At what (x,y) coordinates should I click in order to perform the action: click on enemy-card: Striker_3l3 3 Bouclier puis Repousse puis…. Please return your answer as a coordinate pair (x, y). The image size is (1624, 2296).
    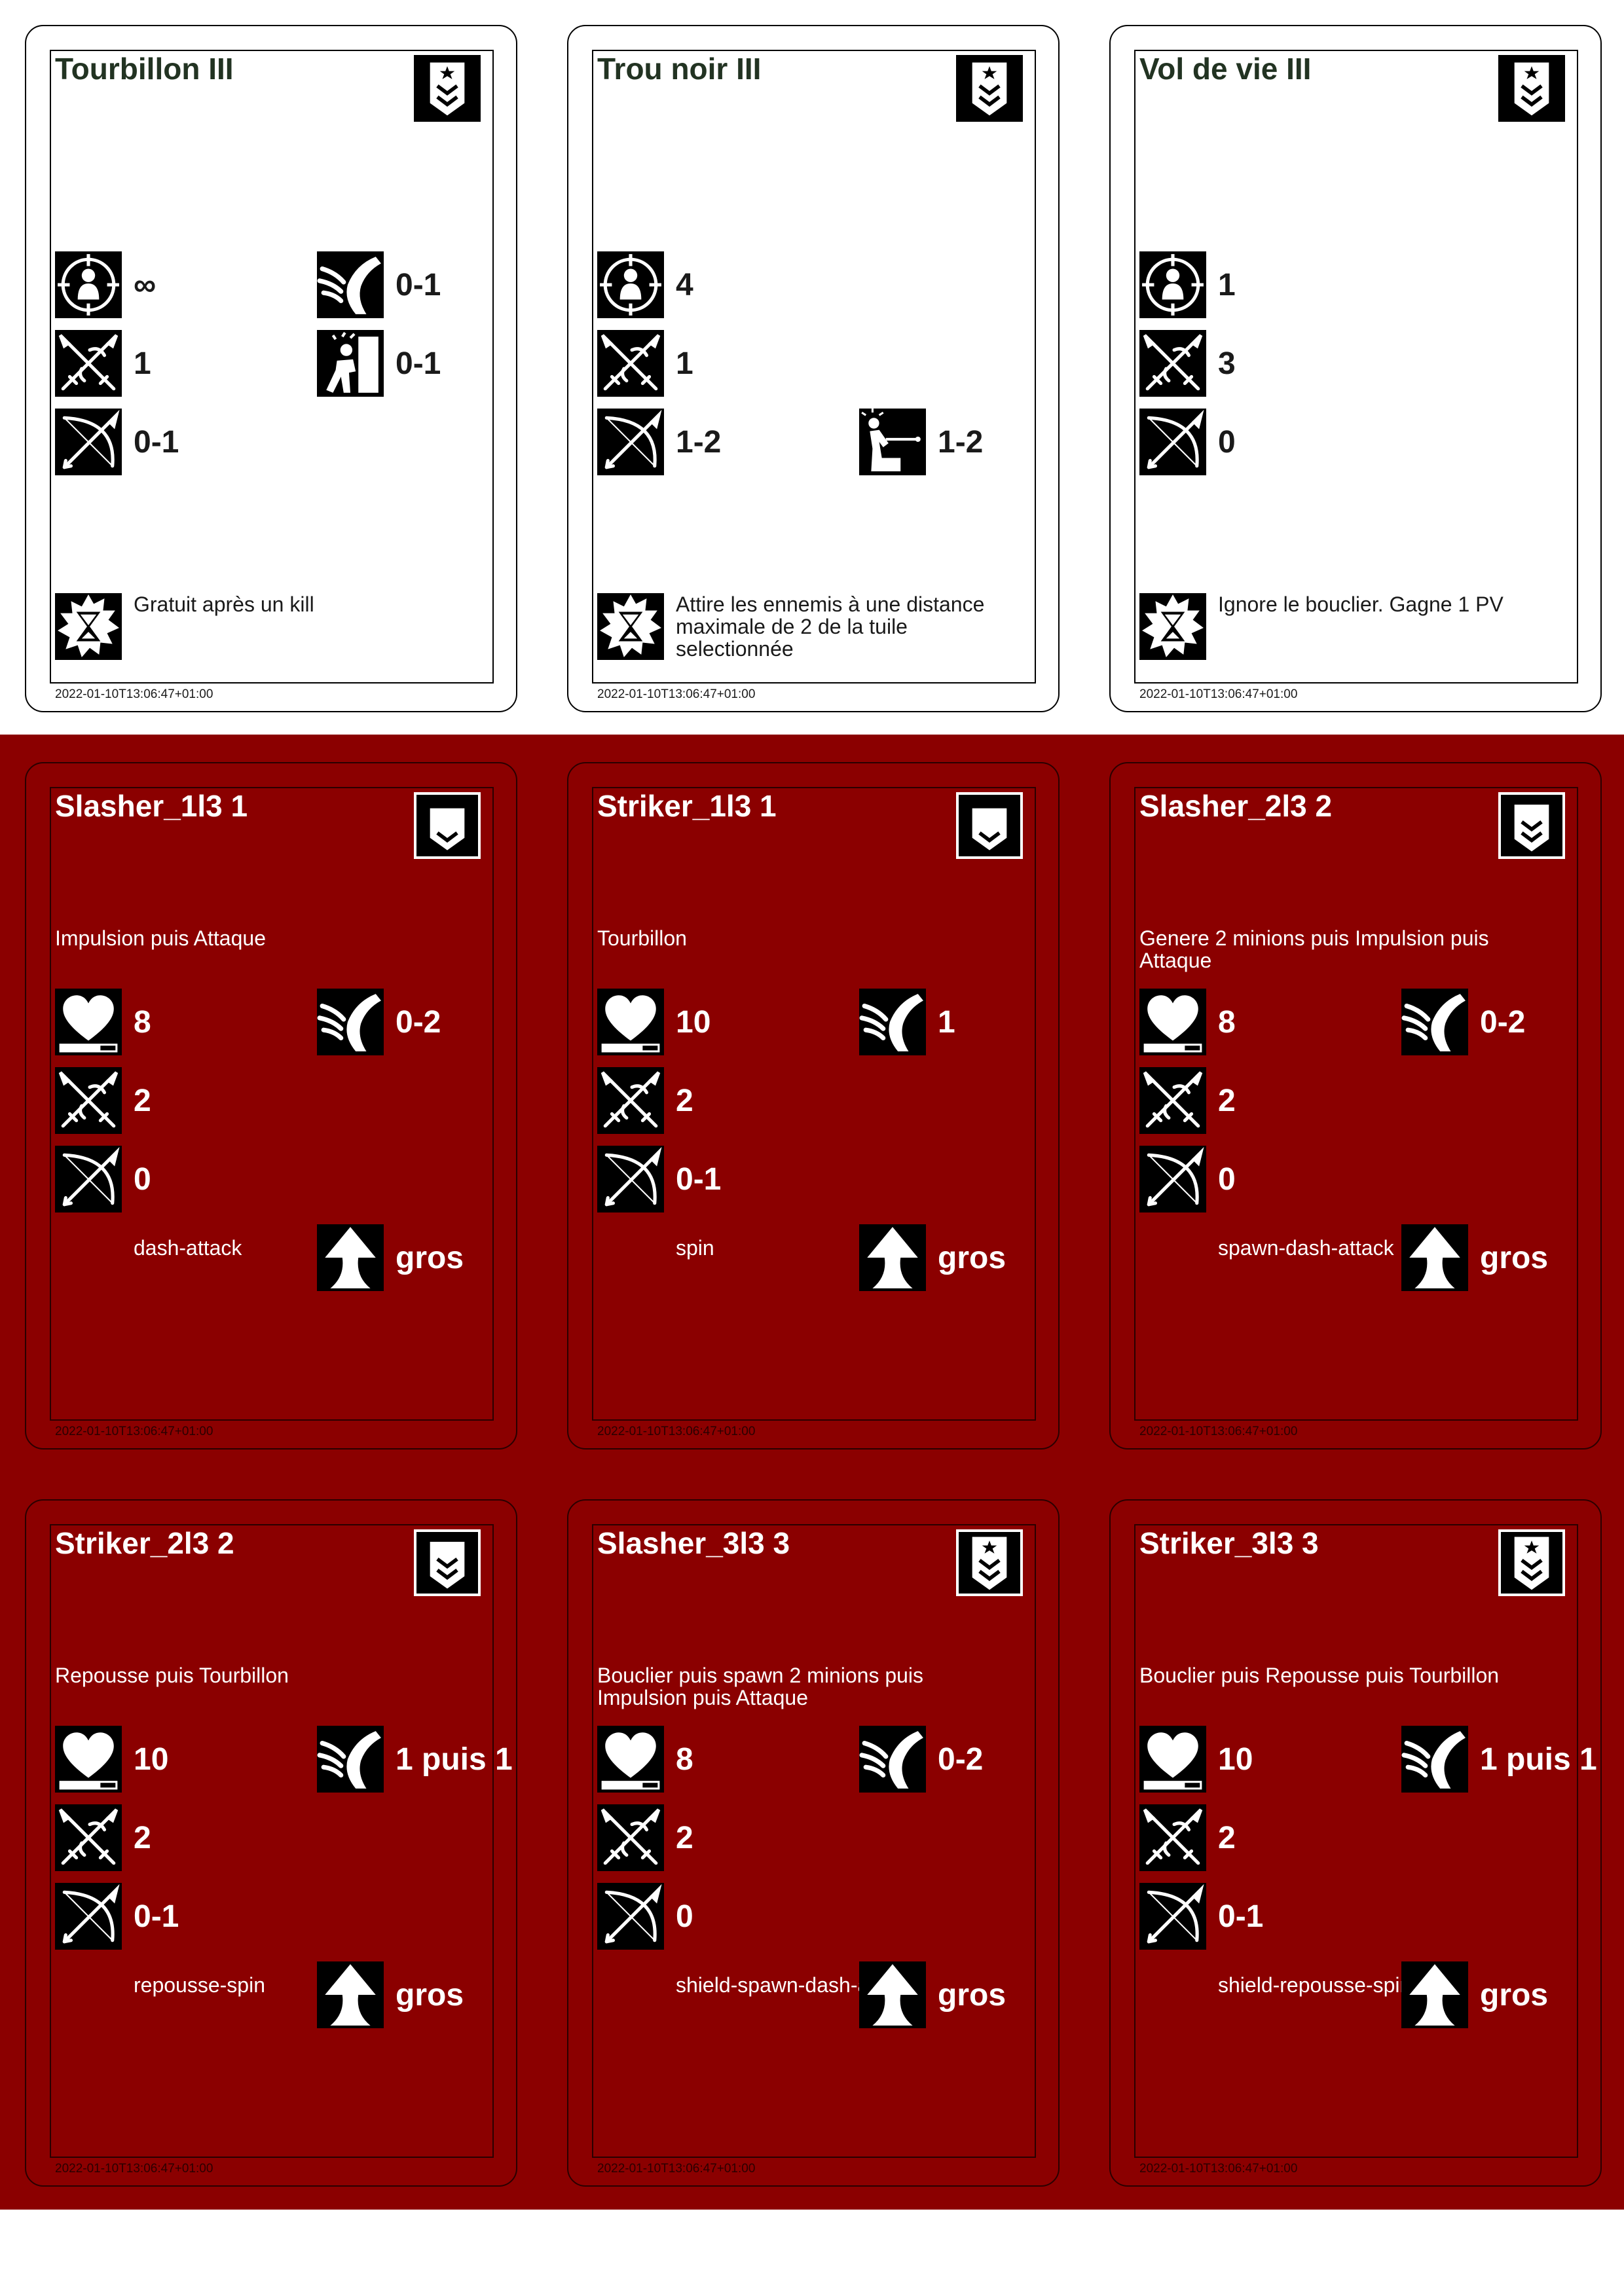
    Looking at the image, I should click on (1355, 1843).